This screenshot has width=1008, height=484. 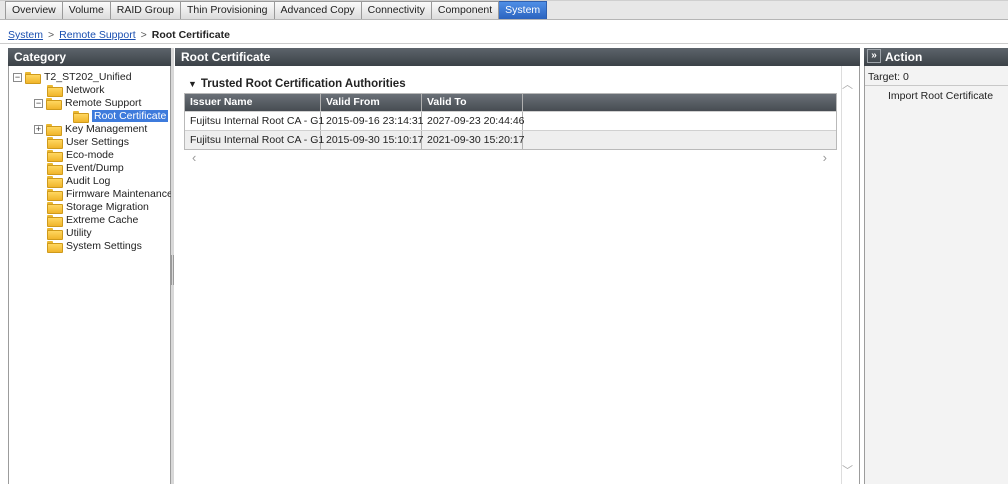 I want to click on tree-node-eco-mode: Eco-mode, so click(x=80, y=155).